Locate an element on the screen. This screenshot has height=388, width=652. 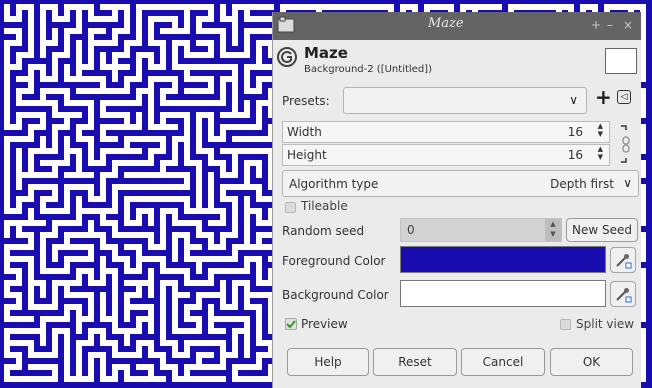
background-color-label: Background Color is located at coordinates (335, 295).